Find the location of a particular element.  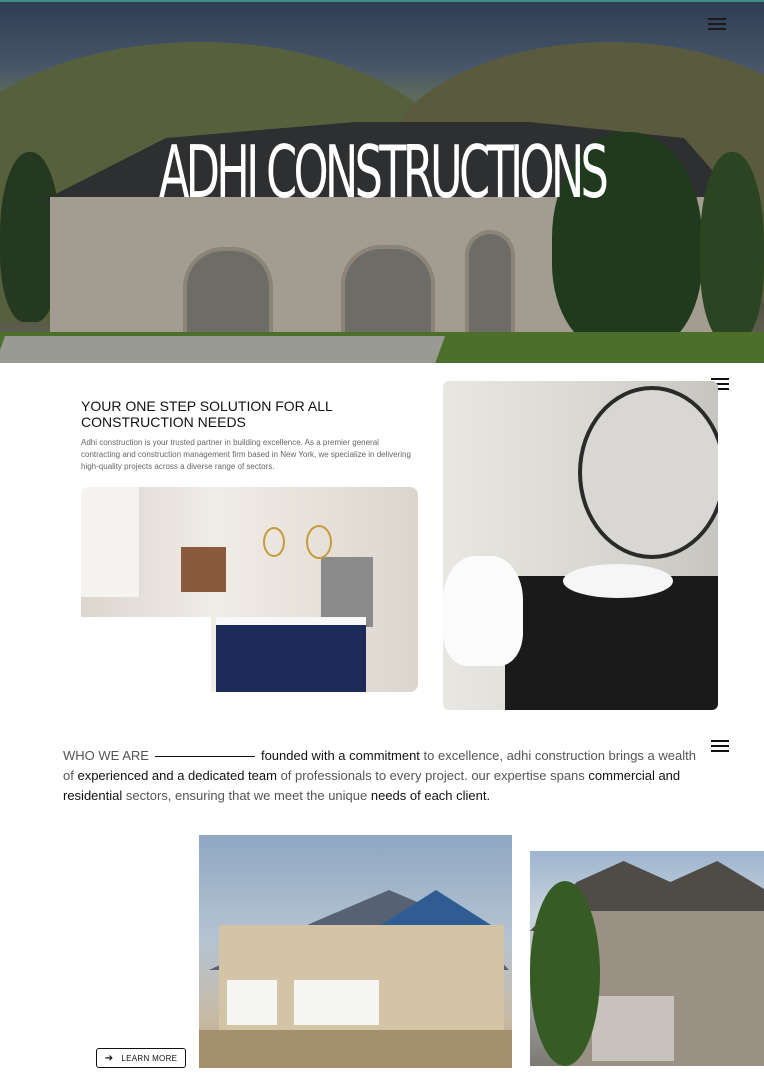

bathroom-image is located at coordinates (580, 545).